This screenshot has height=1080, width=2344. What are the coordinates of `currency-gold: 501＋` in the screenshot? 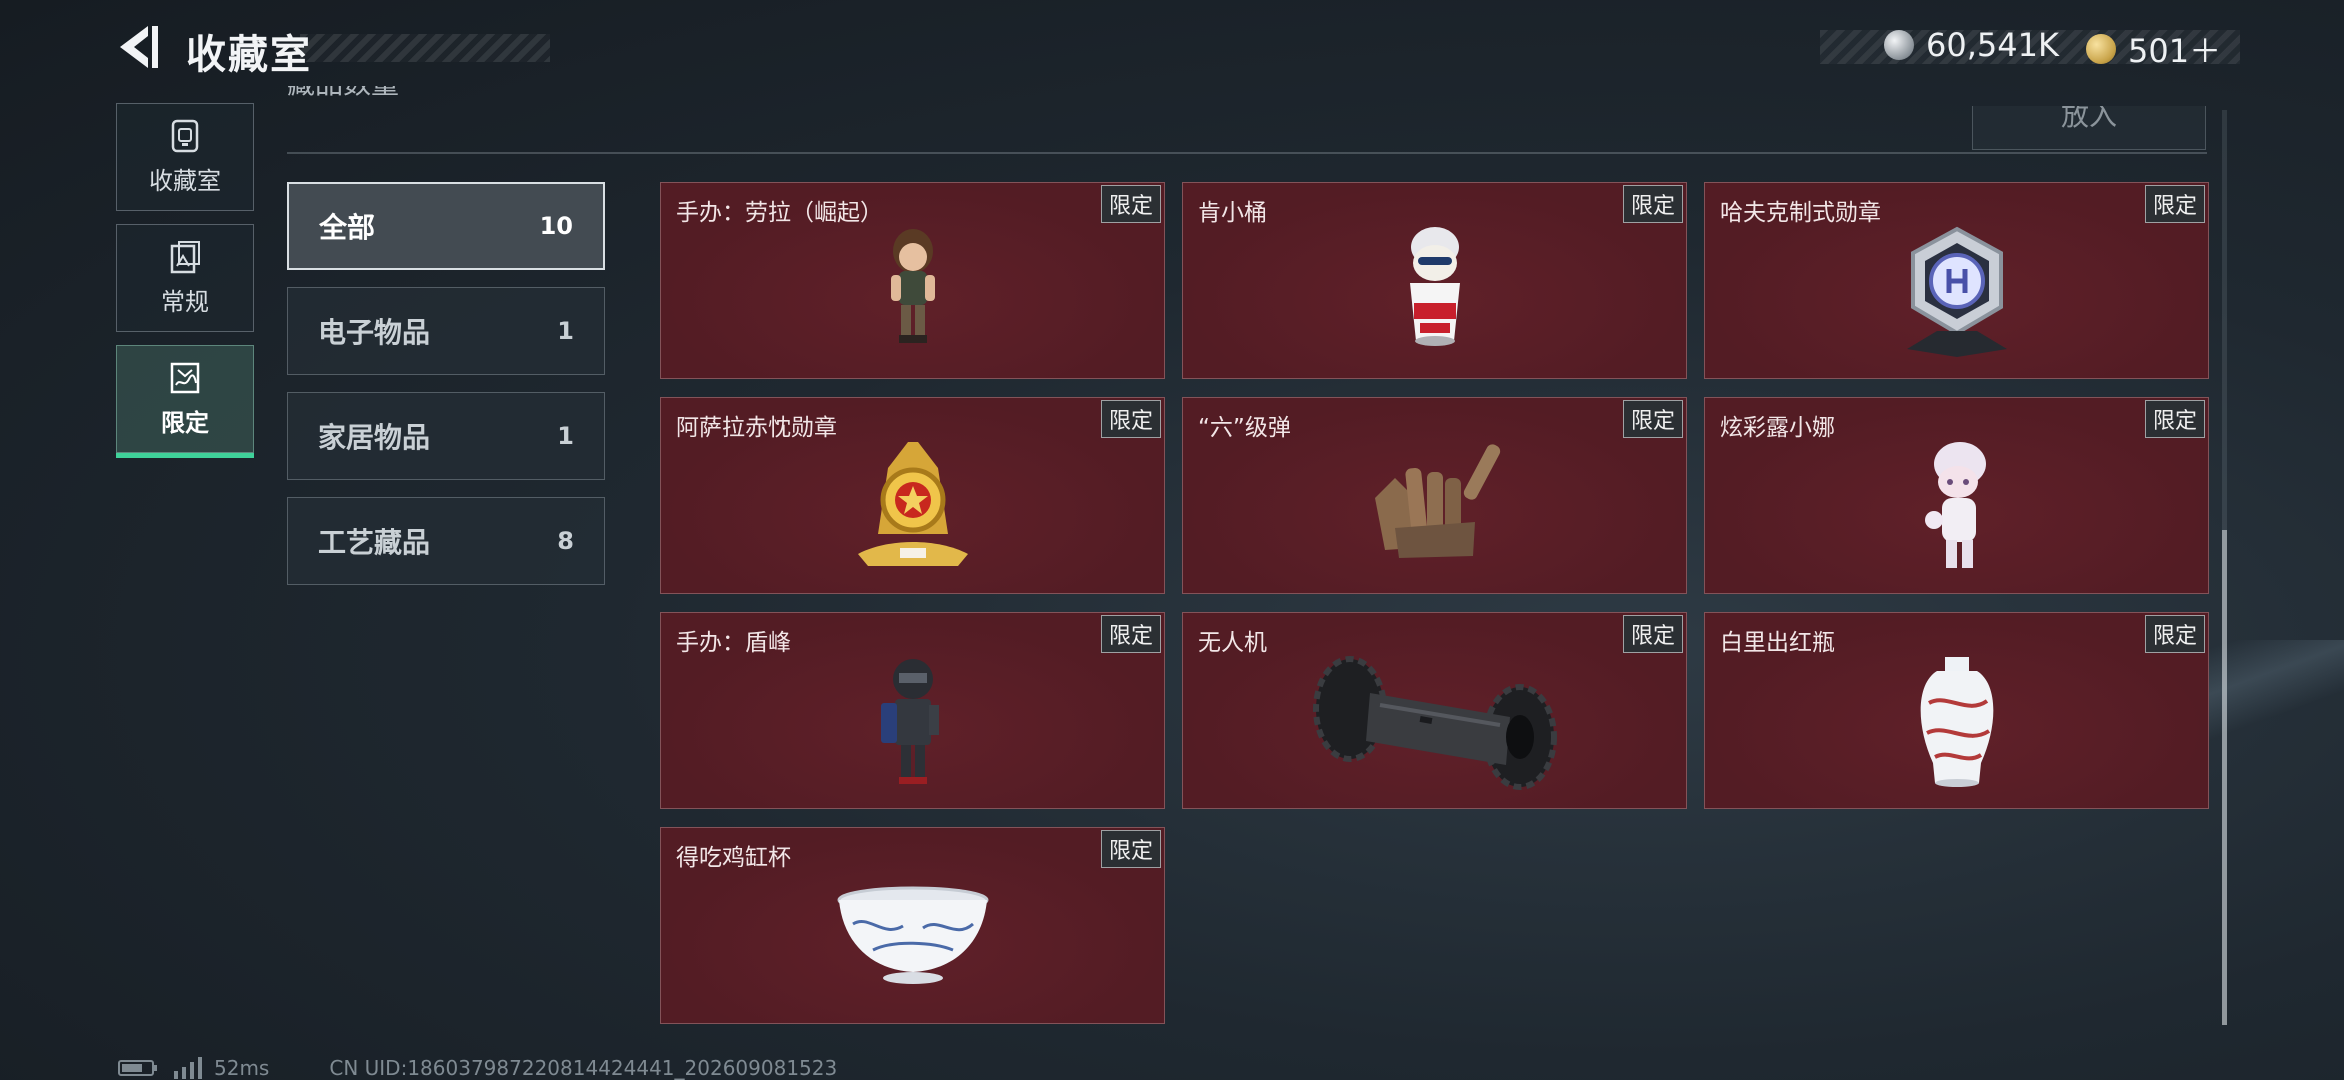 It's located at (2153, 49).